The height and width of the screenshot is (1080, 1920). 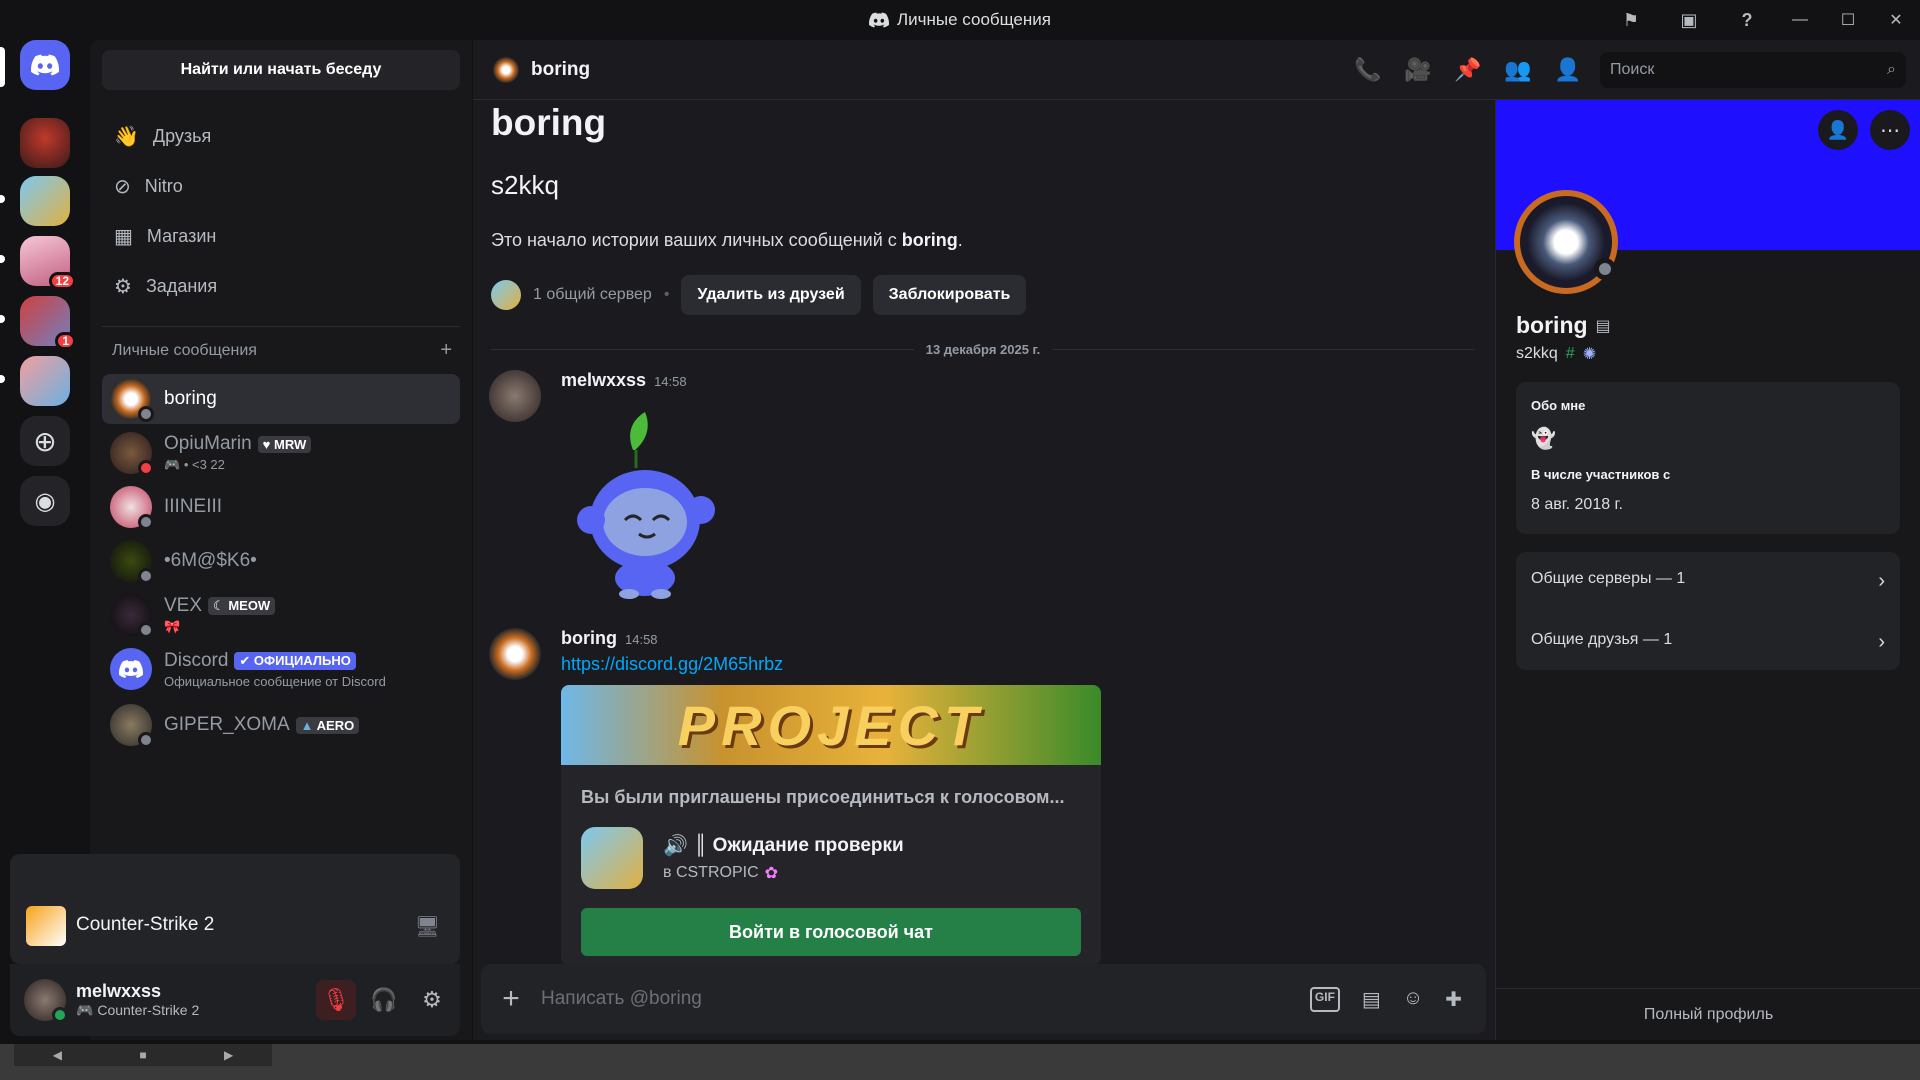 What do you see at coordinates (281, 286) in the screenshot?
I see `nav-quests: ⚙ Задания` at bounding box center [281, 286].